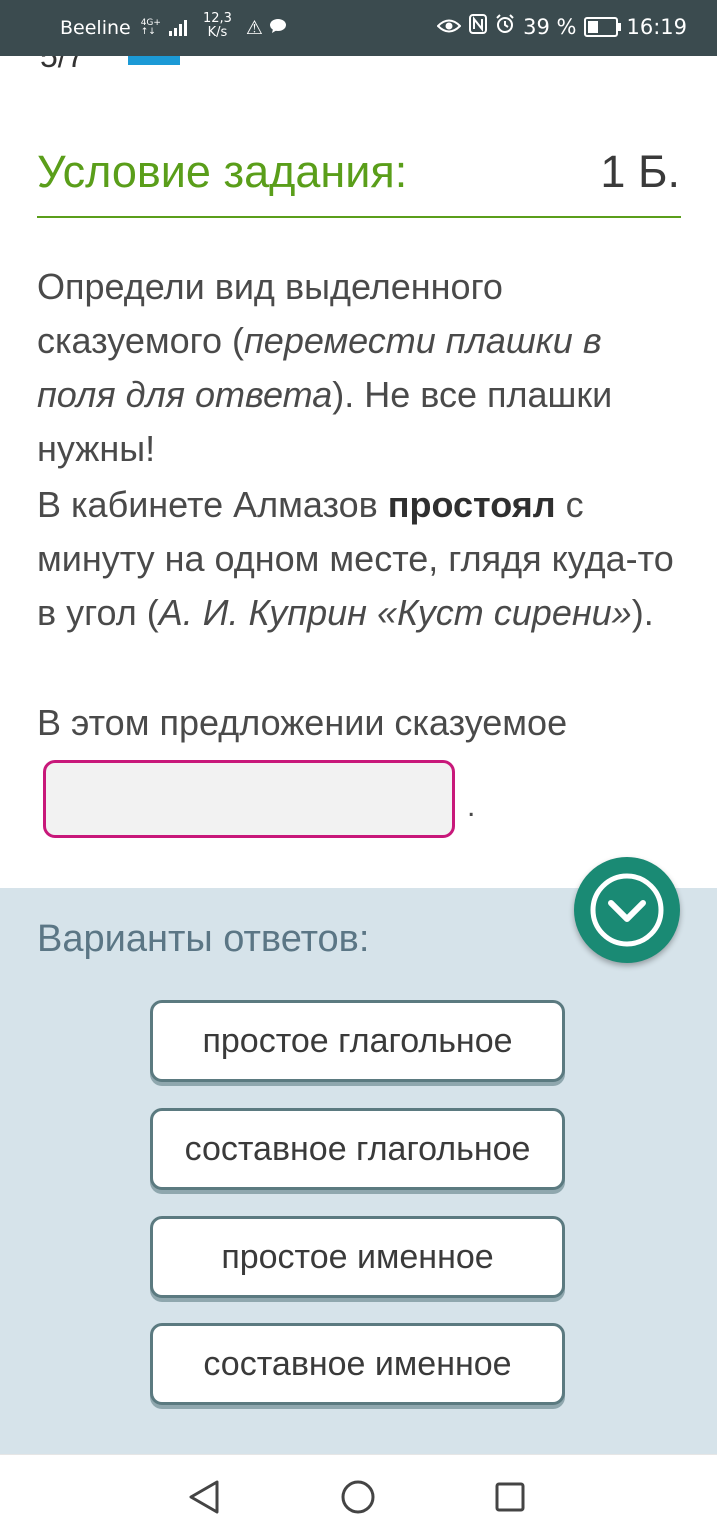  I want to click on home-button, so click(358, 1497).